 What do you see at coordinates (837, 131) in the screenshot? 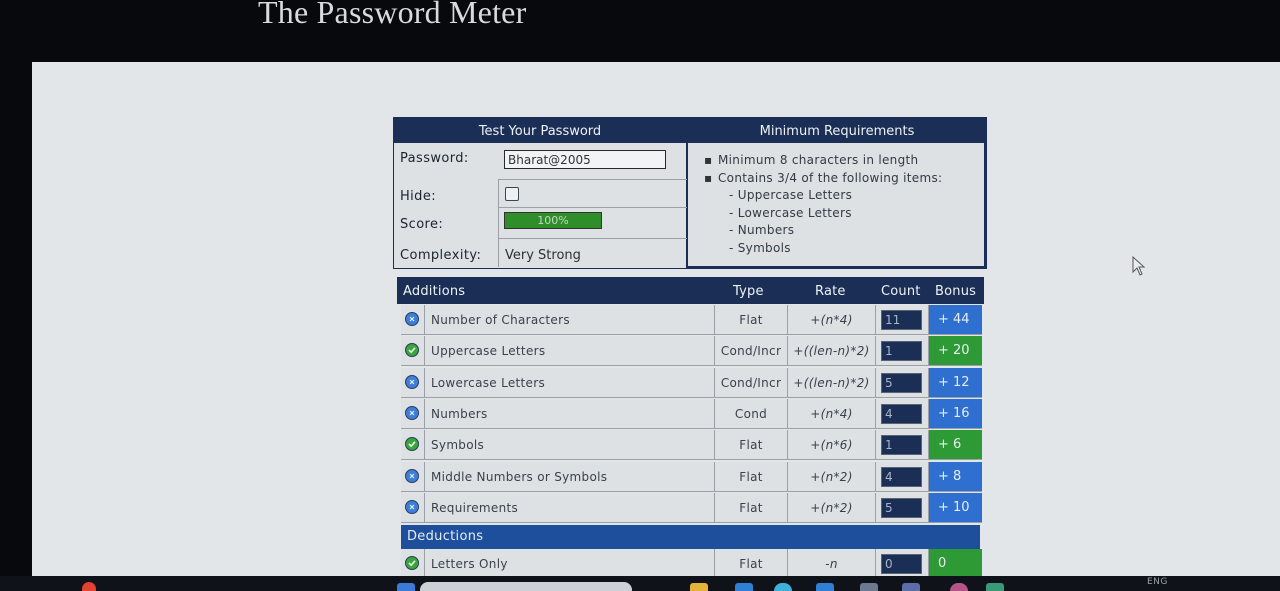
I see `minimum-requirements-heading: Minimum Requirements` at bounding box center [837, 131].